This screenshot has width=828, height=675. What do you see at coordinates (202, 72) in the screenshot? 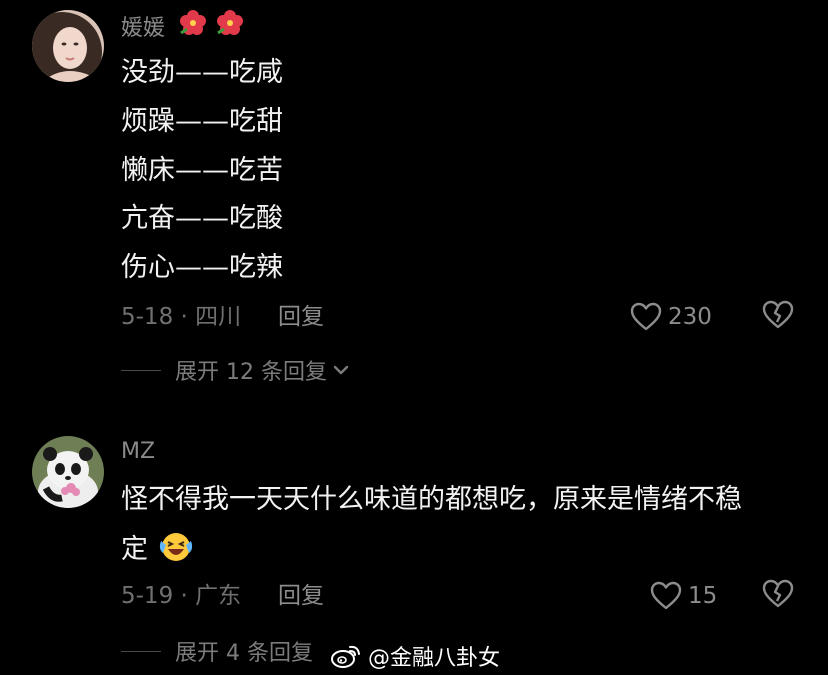
I see `comment-text-line: 没劲——吃咸` at bounding box center [202, 72].